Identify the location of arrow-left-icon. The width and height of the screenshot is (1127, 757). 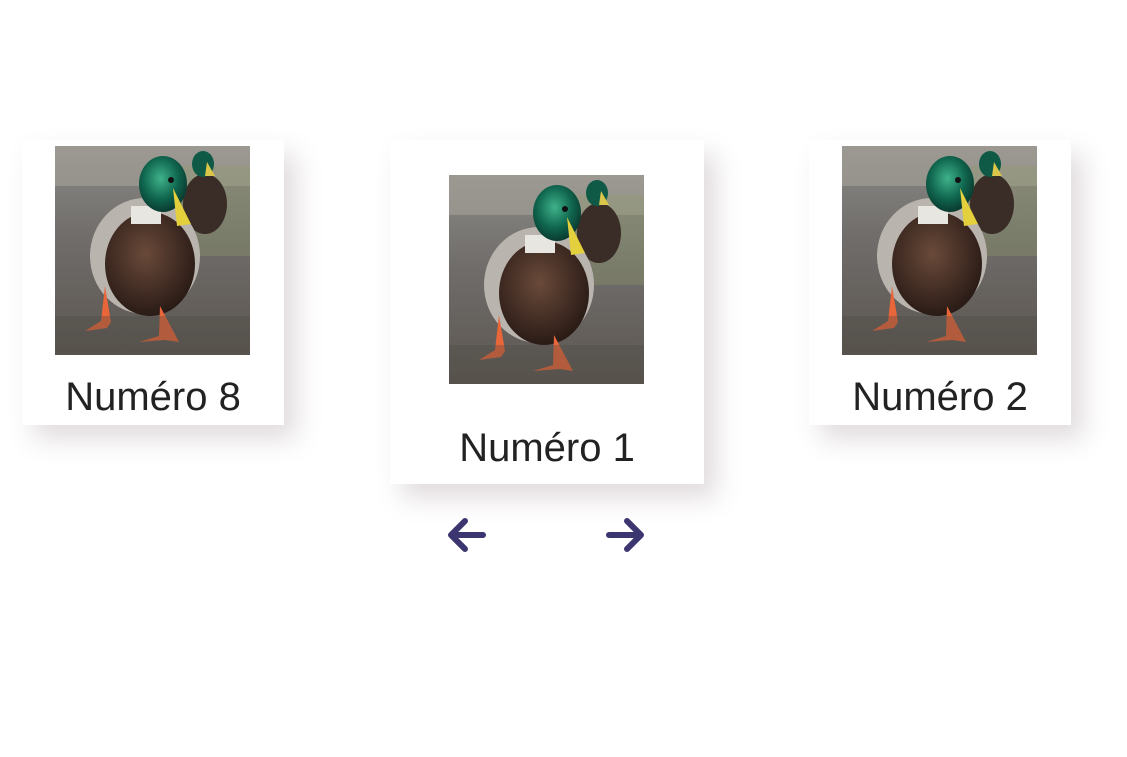
(467, 535).